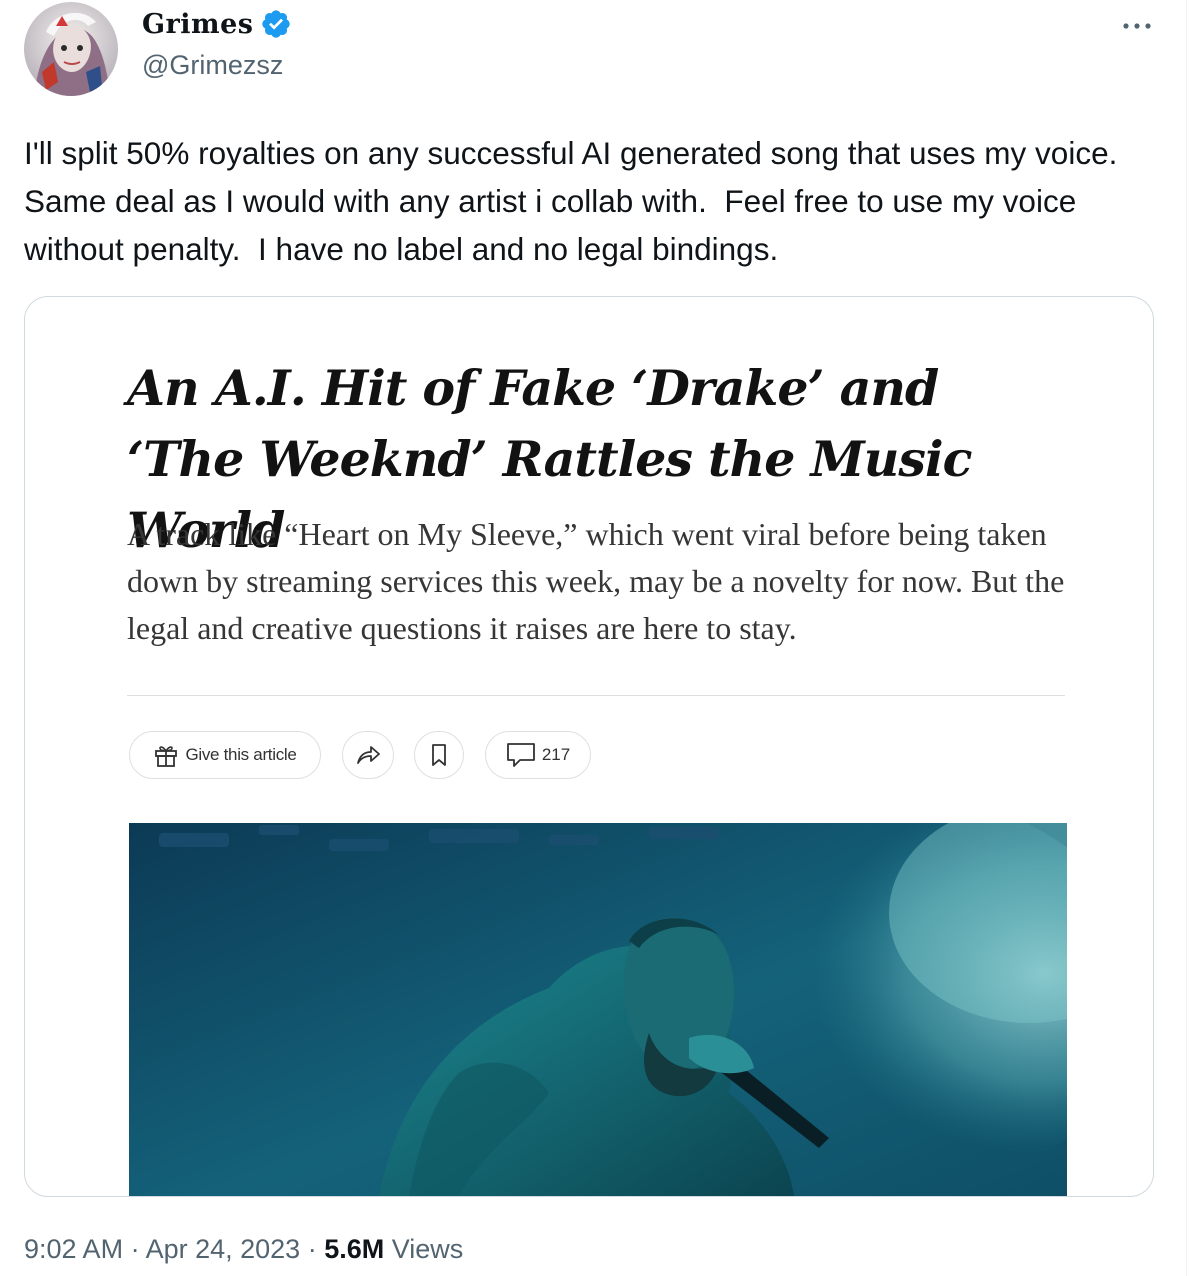 This screenshot has height=1276, width=1193. I want to click on comments-button: 217, so click(538, 755).